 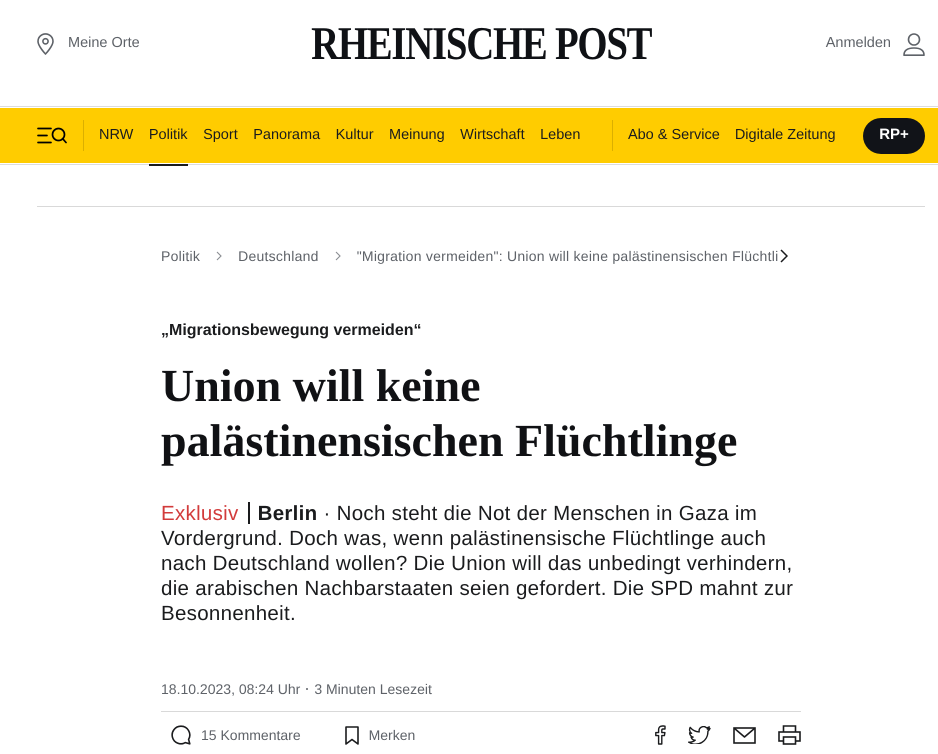 I want to click on menu-search-icon, so click(x=52, y=135).